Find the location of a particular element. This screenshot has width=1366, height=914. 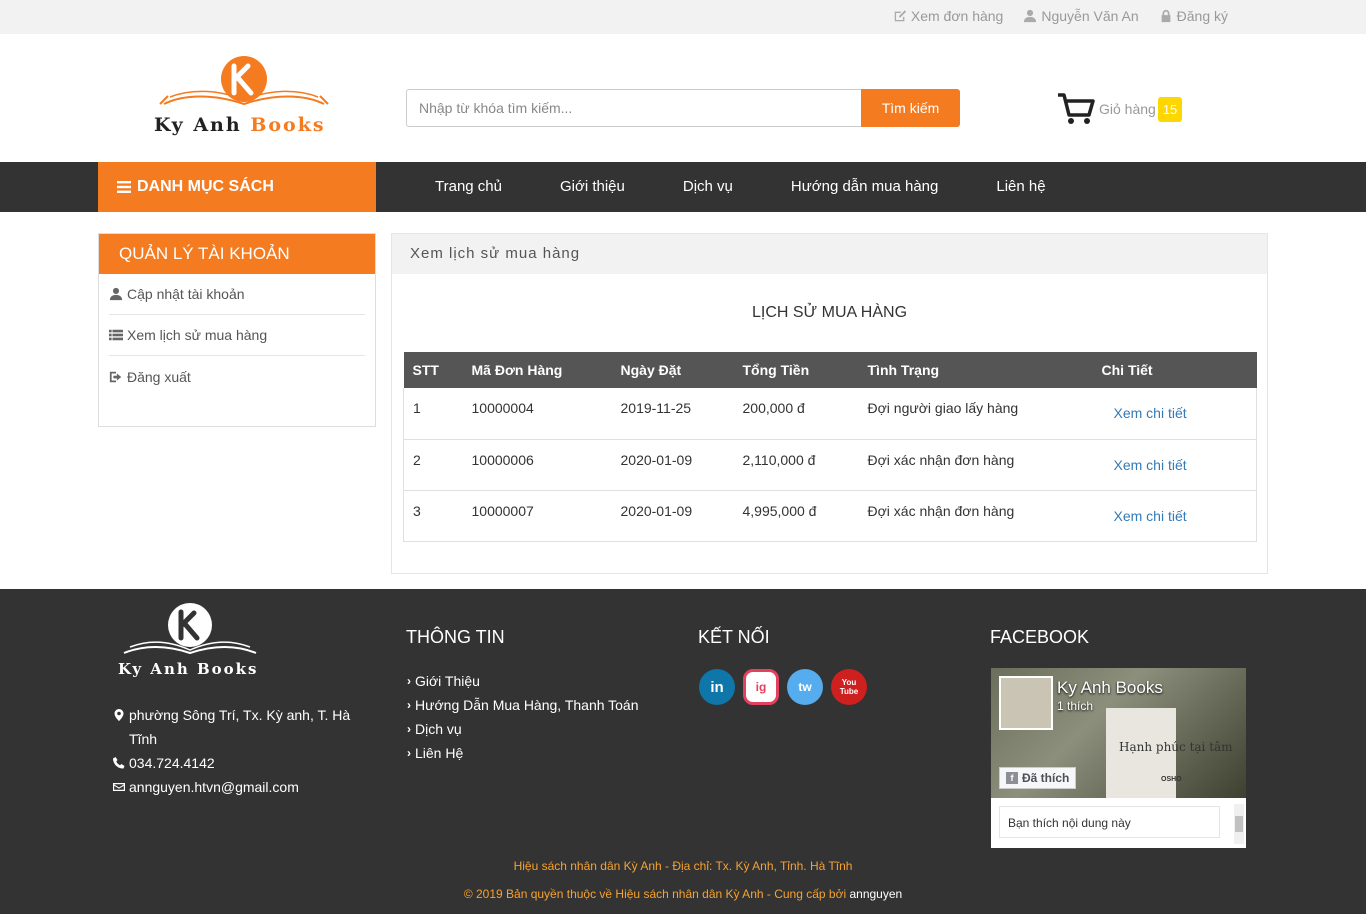

register-link: Đăng ký is located at coordinates (1193, 16).